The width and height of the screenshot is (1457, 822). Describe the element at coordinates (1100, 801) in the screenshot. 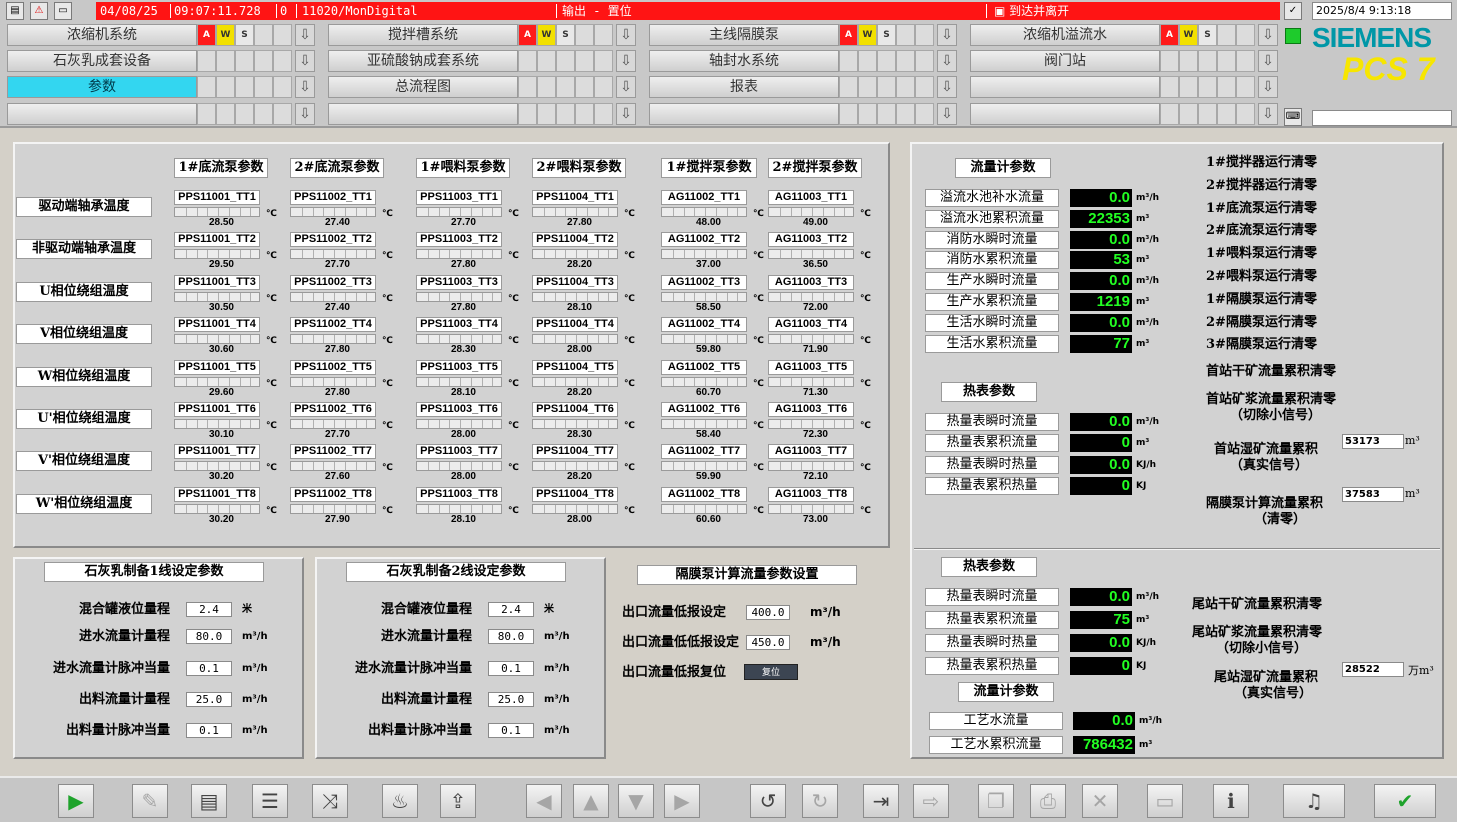

I see `delete-button: ✕` at that location.